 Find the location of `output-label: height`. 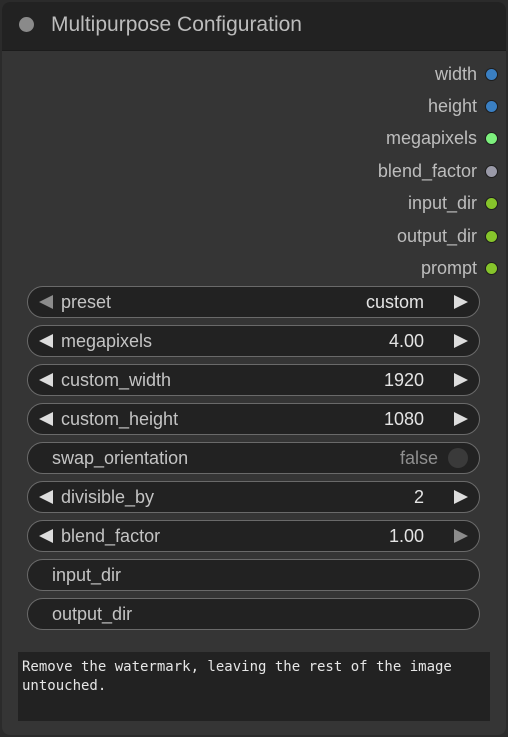

output-label: height is located at coordinates (452, 105).